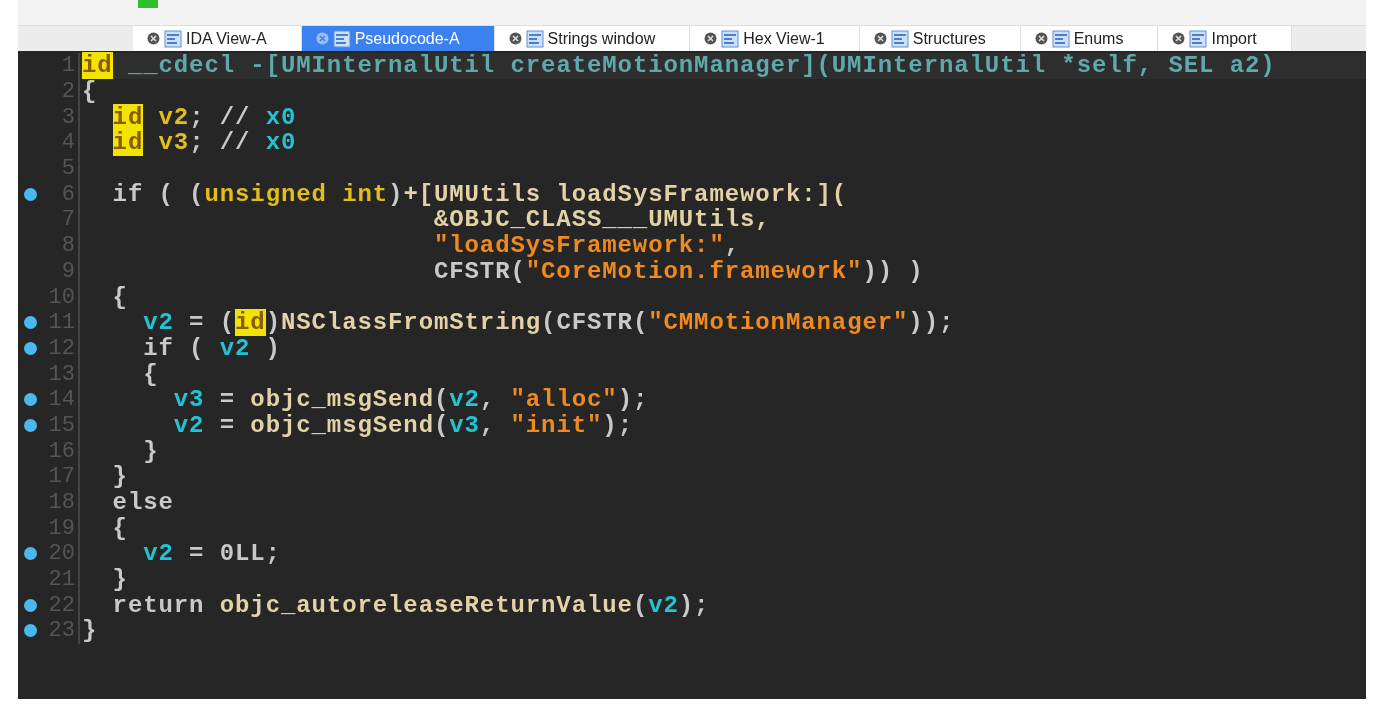 Image resolution: width=1374 pixels, height=714 pixels. I want to click on tab: IDA View-A, so click(217, 38).